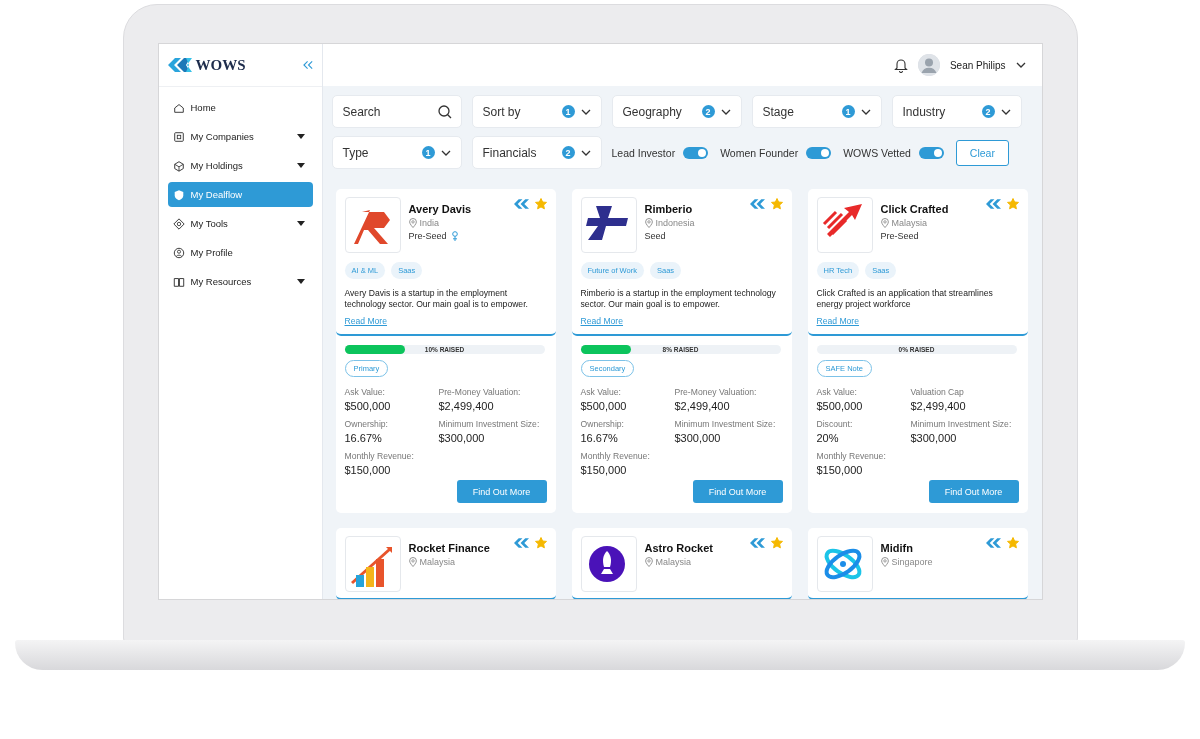 The image size is (1200, 739). I want to click on company-name: Rimberio, so click(669, 209).